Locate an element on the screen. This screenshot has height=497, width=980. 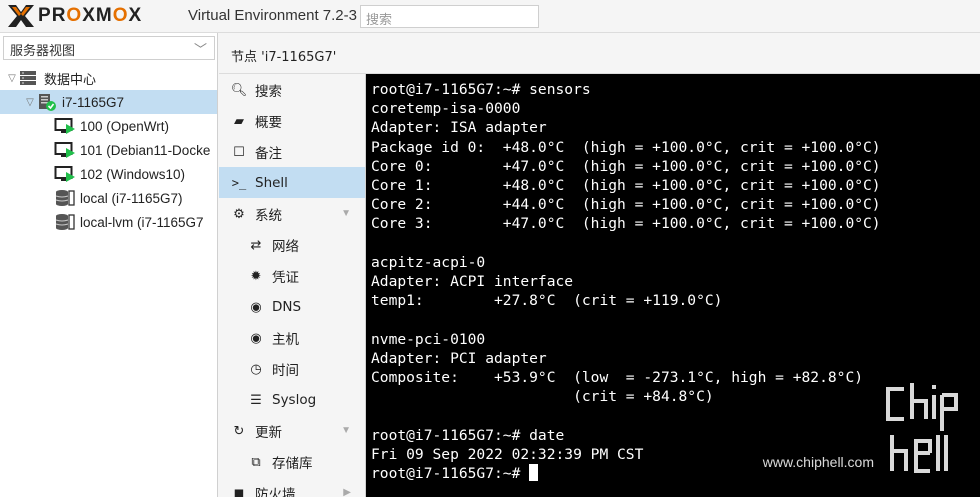
clock-icon: ◷ is located at coordinates (256, 368).